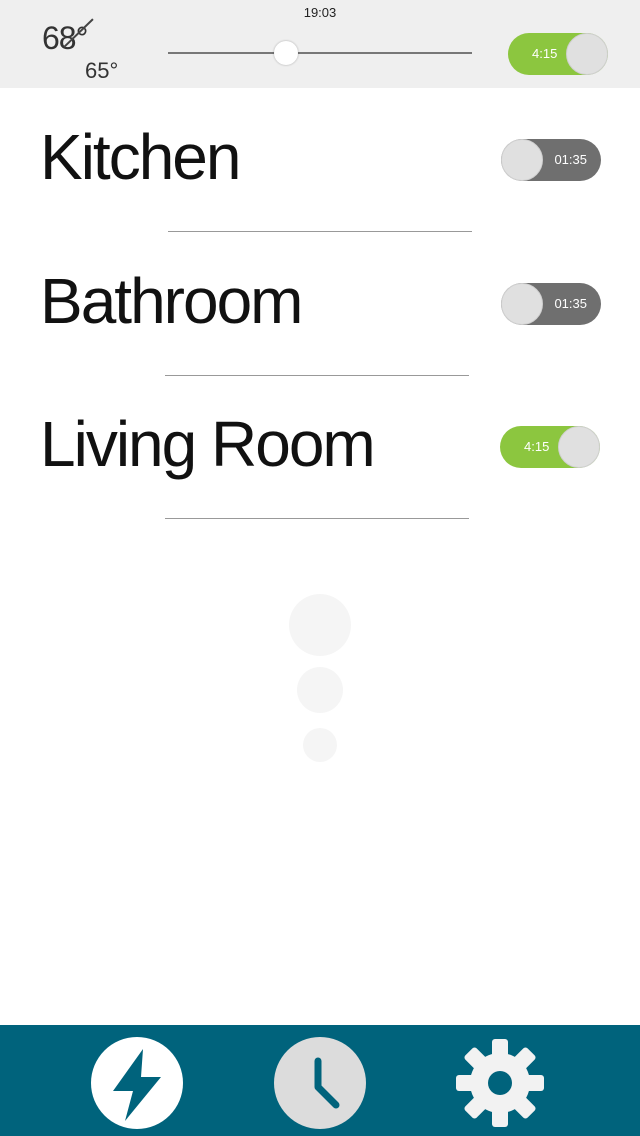 The image size is (640, 1136). Describe the element at coordinates (320, 625) in the screenshot. I see `loading-dot-large` at that location.